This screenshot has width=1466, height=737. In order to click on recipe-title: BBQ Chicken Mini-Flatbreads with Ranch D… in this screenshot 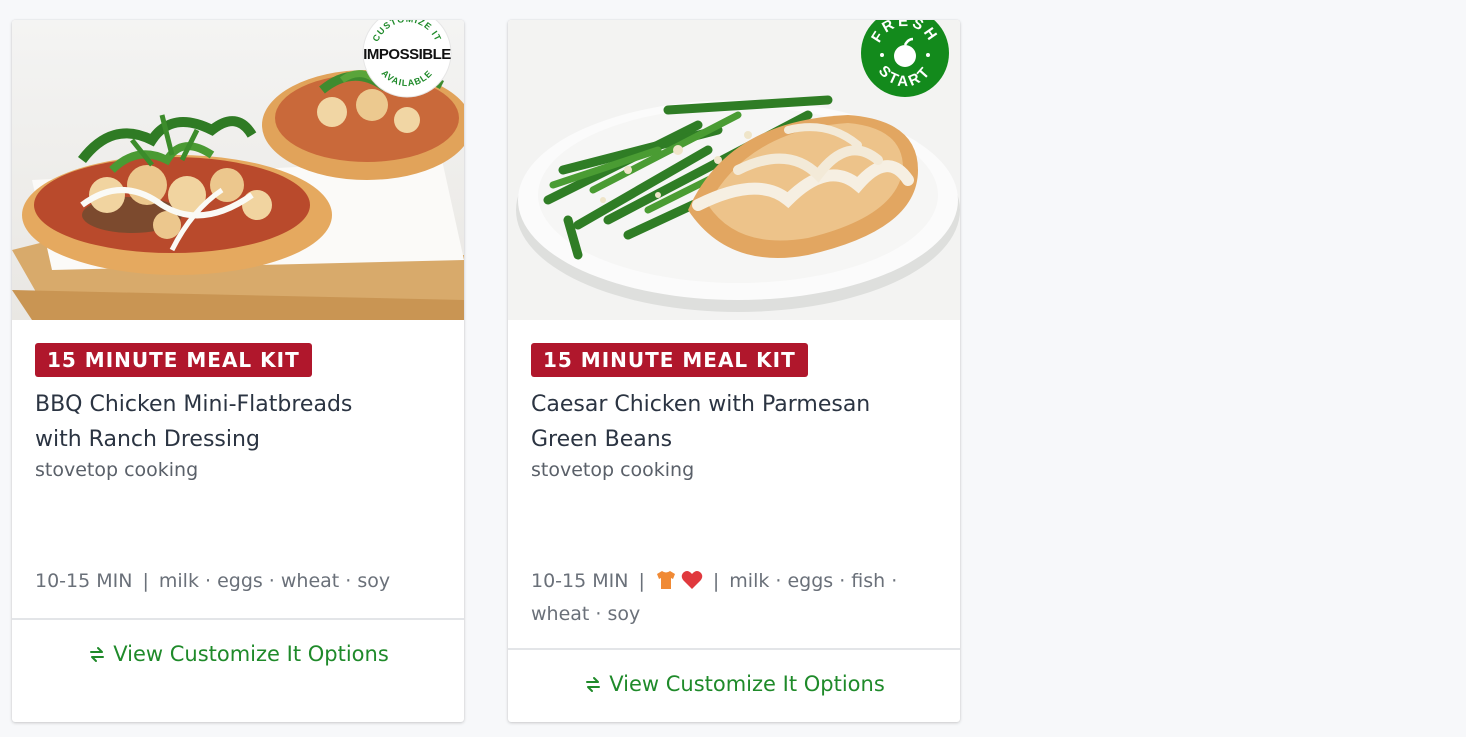, I will do `click(235, 422)`.